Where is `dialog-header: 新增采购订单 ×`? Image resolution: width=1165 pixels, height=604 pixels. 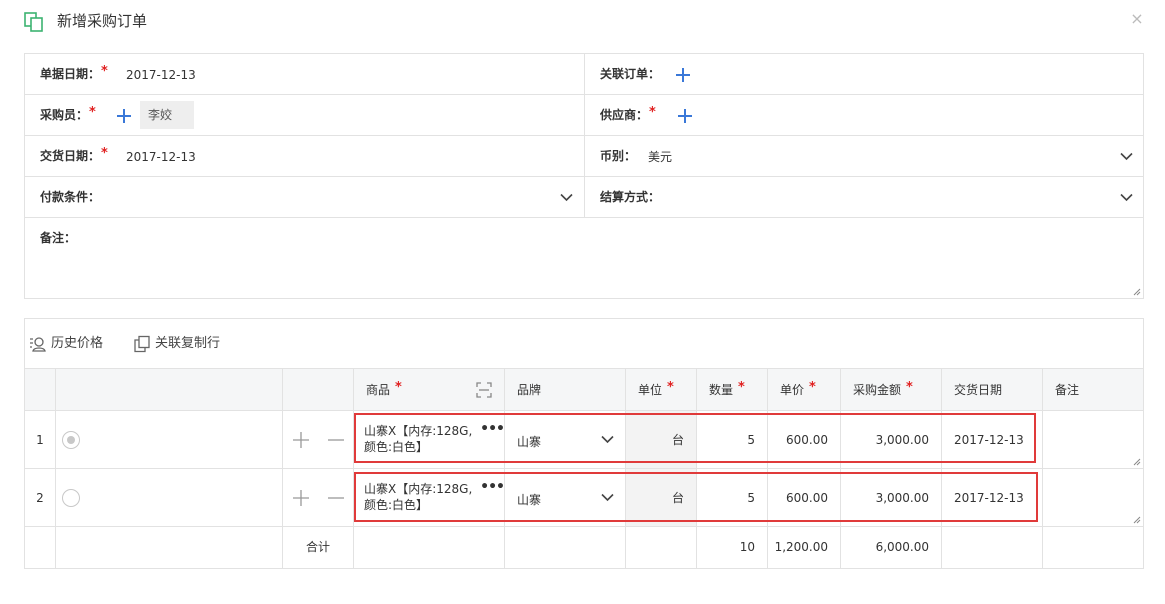
dialog-header: 新增采购订单 × is located at coordinates (584, 22).